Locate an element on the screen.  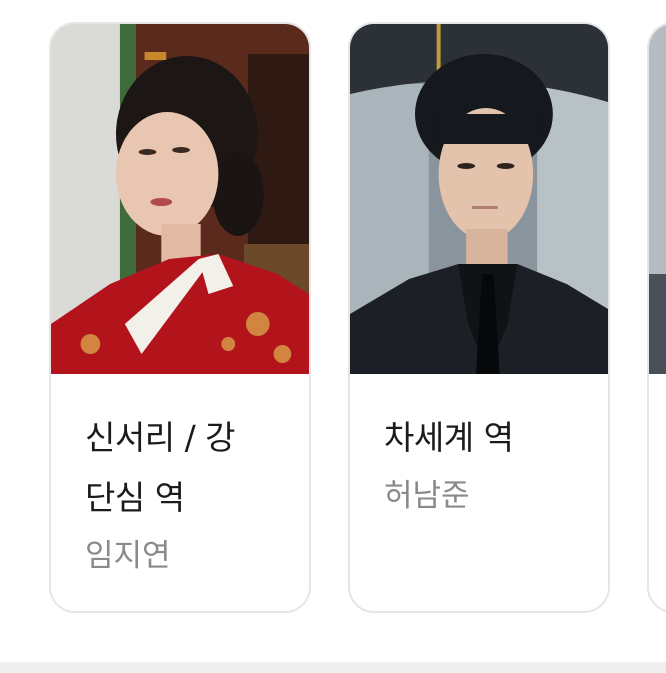
portrait-photo-icon is located at coordinates (657, 199).